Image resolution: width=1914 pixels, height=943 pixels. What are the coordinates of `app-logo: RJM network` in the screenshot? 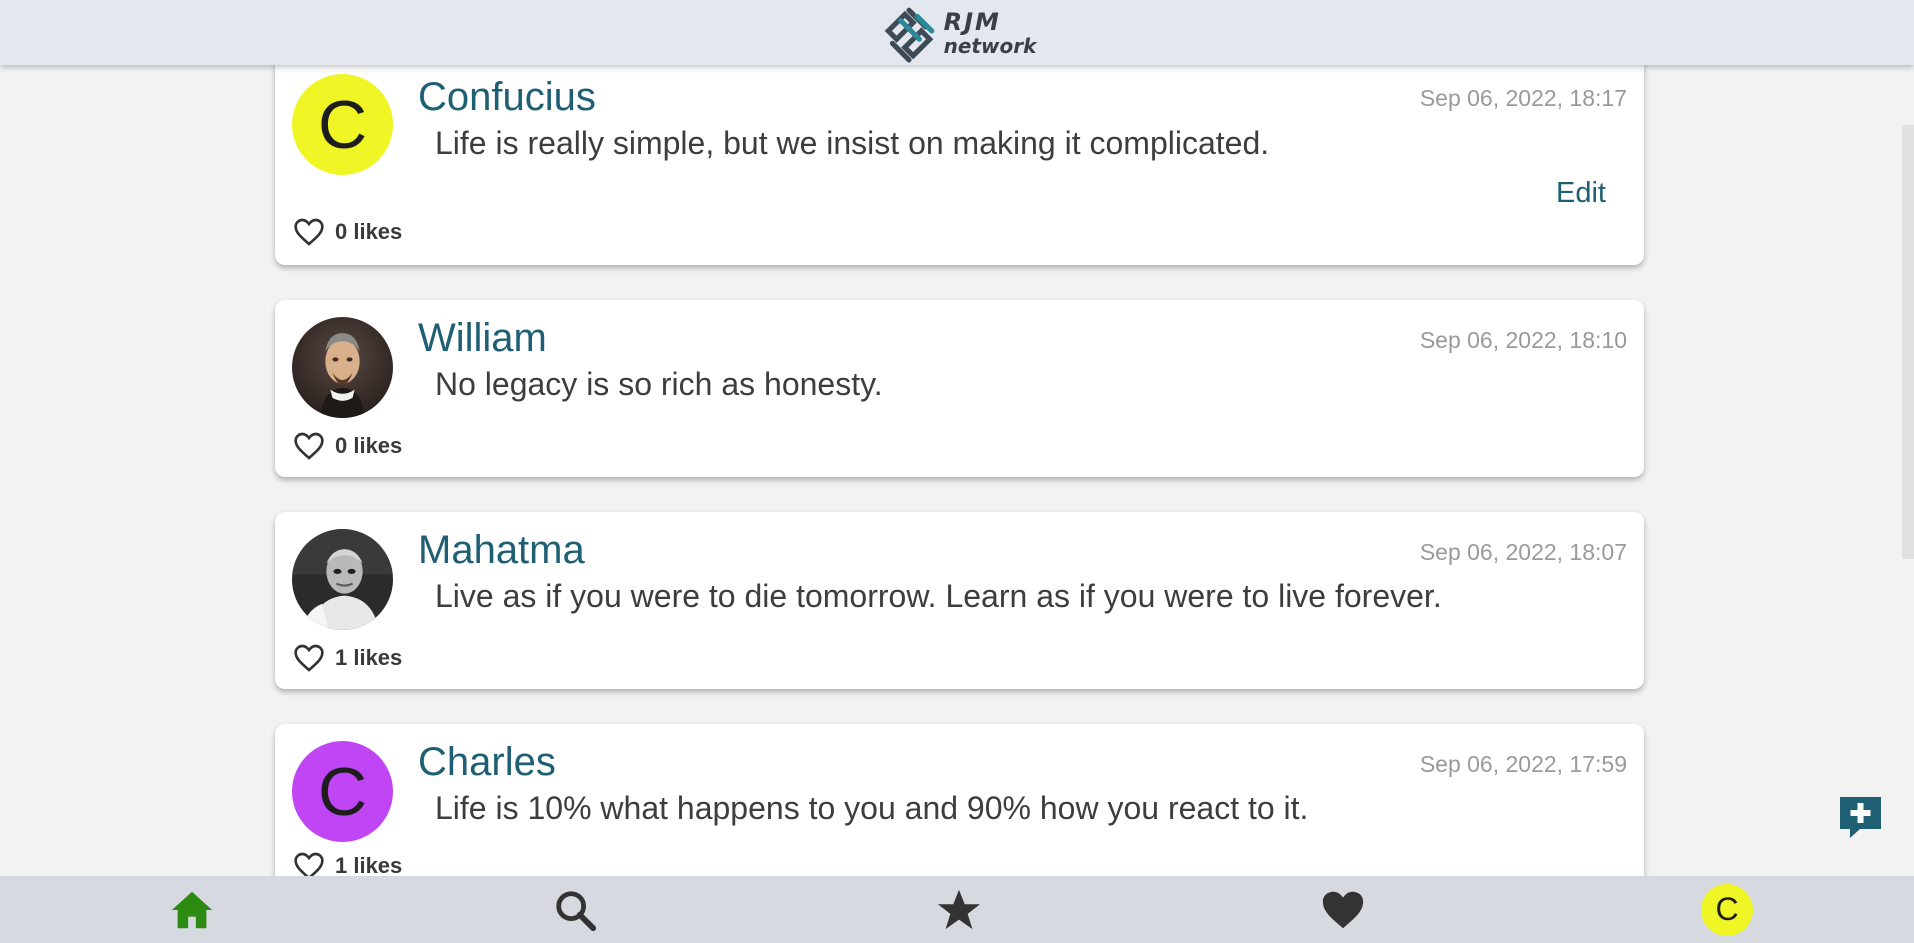 It's located at (957, 33).